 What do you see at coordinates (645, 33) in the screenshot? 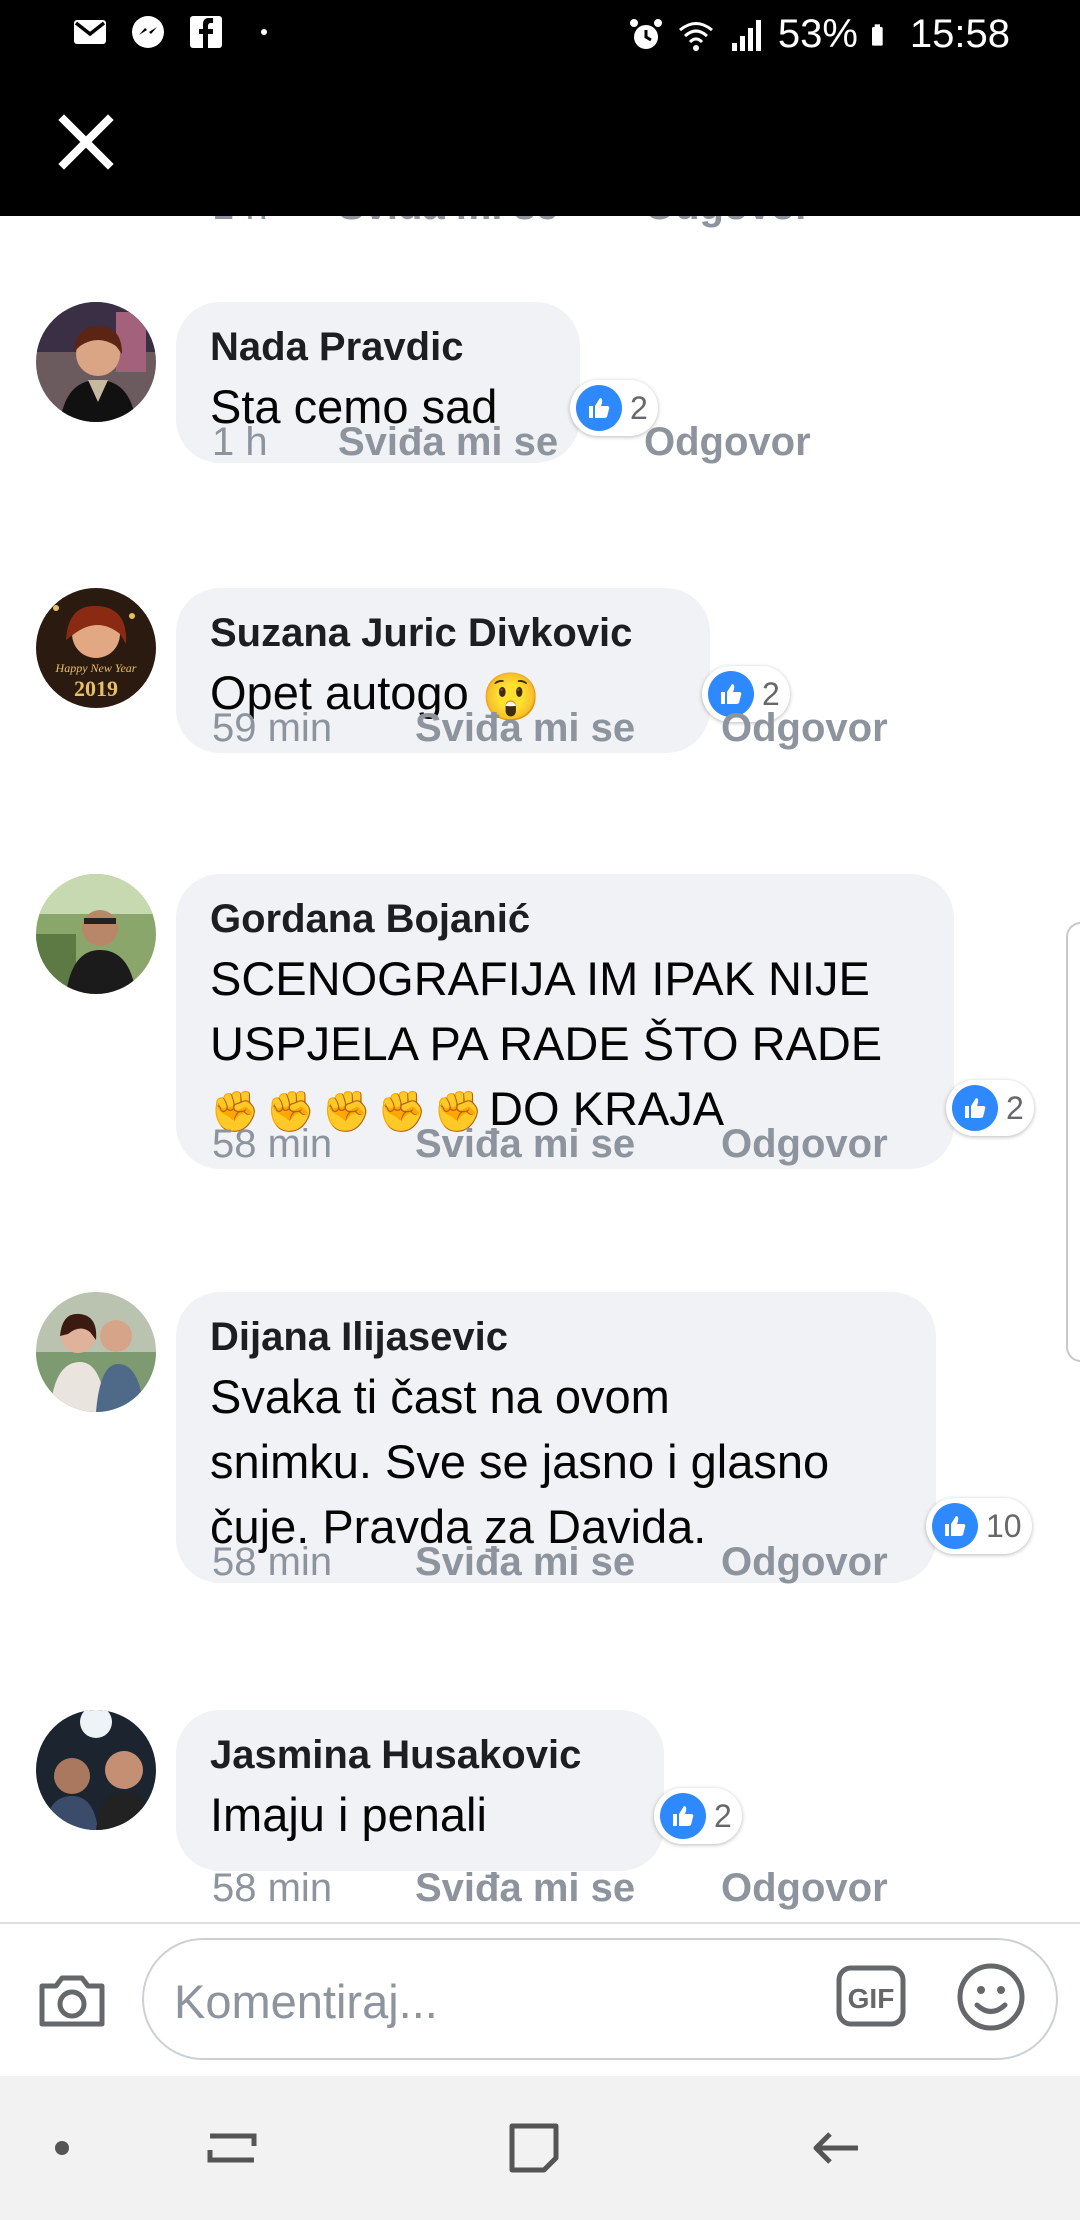
I see `alarm-icon` at bounding box center [645, 33].